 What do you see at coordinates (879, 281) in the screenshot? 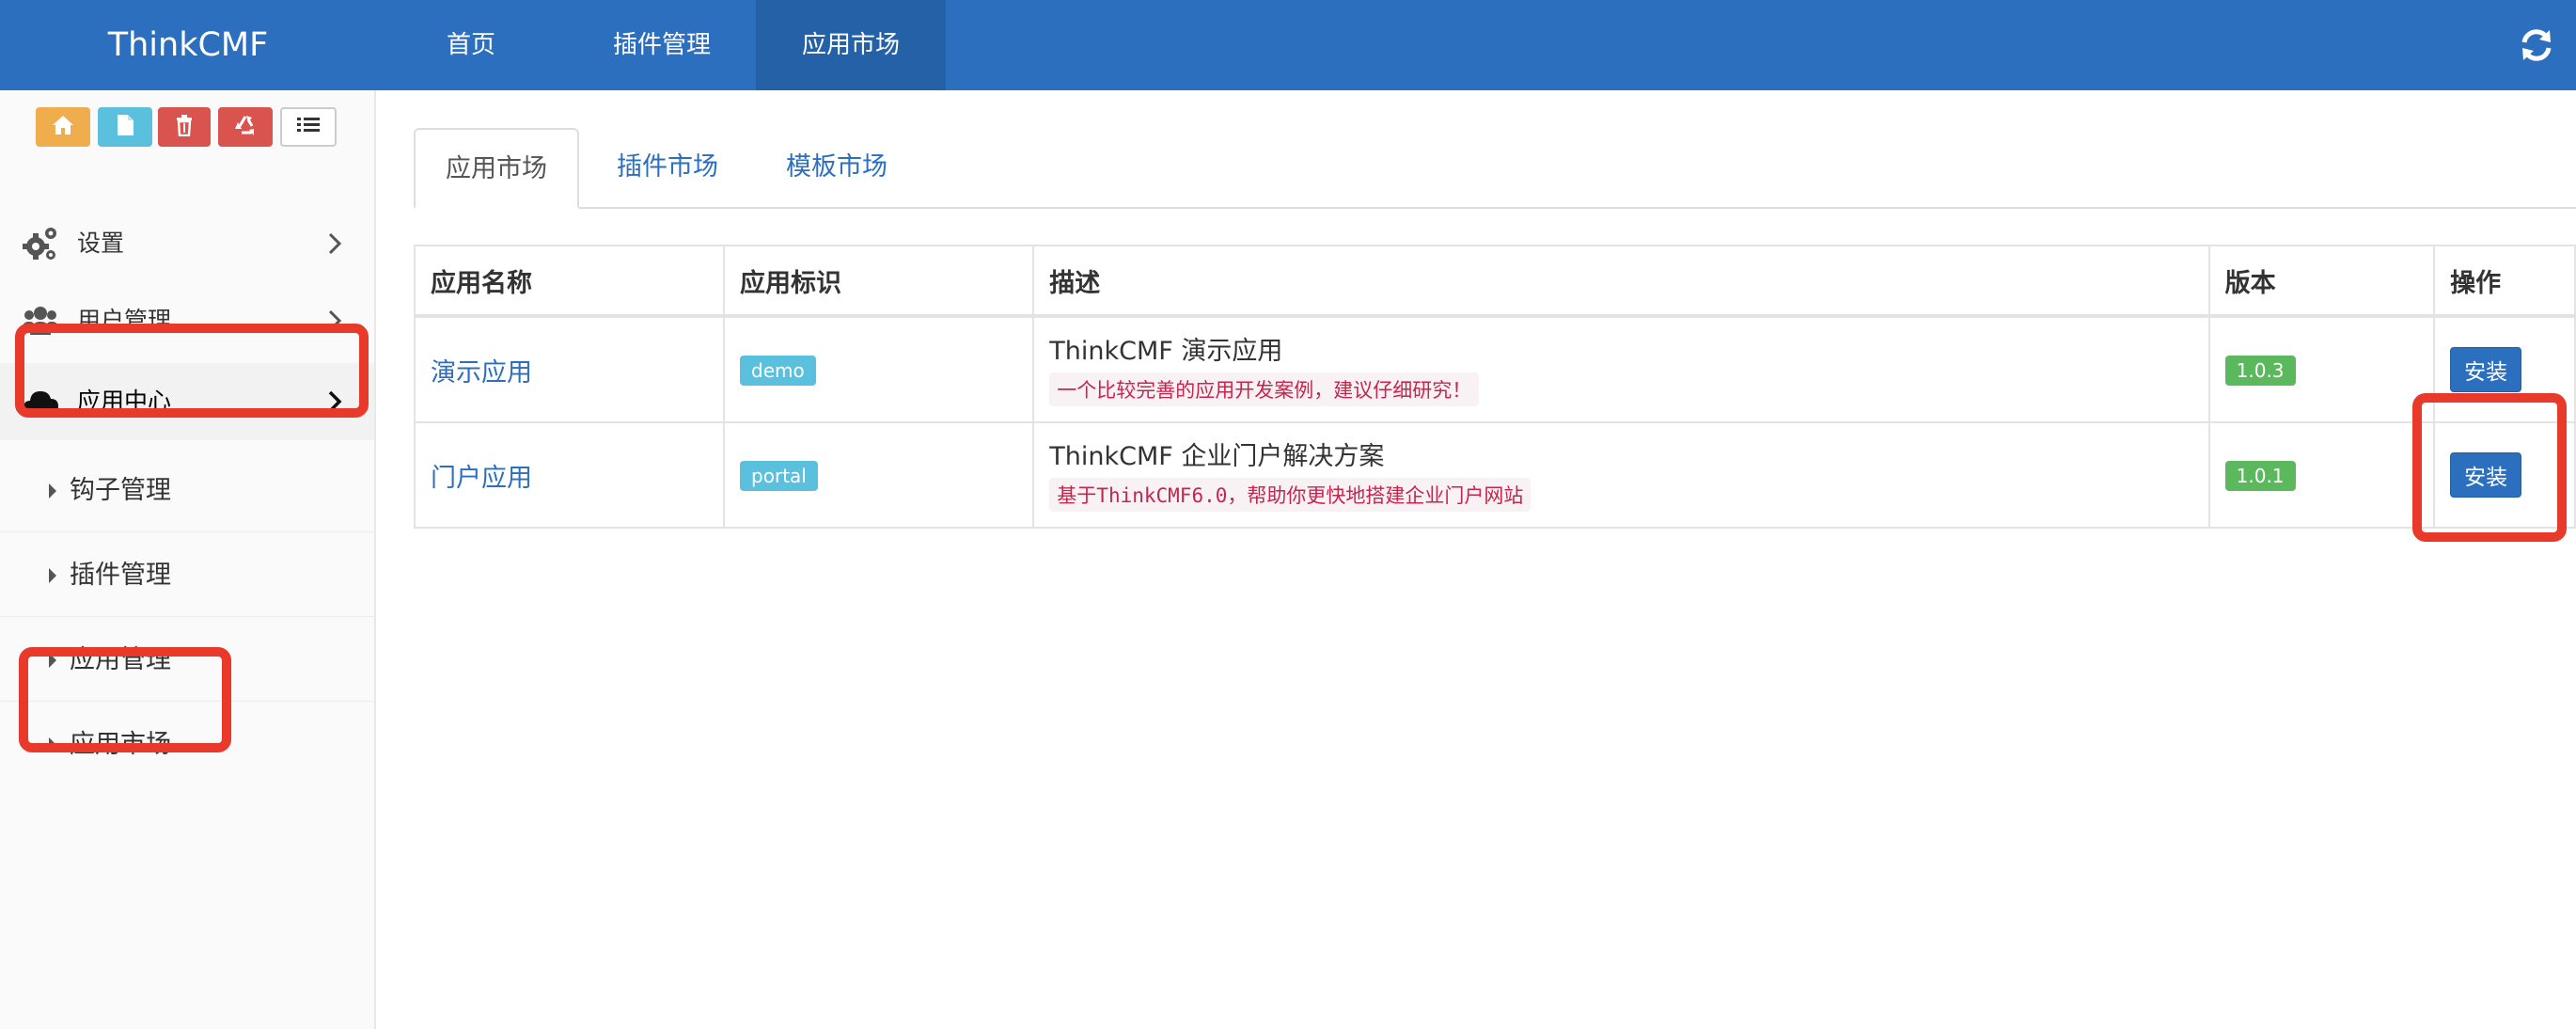
I see `col-header-id: 应用标识` at bounding box center [879, 281].